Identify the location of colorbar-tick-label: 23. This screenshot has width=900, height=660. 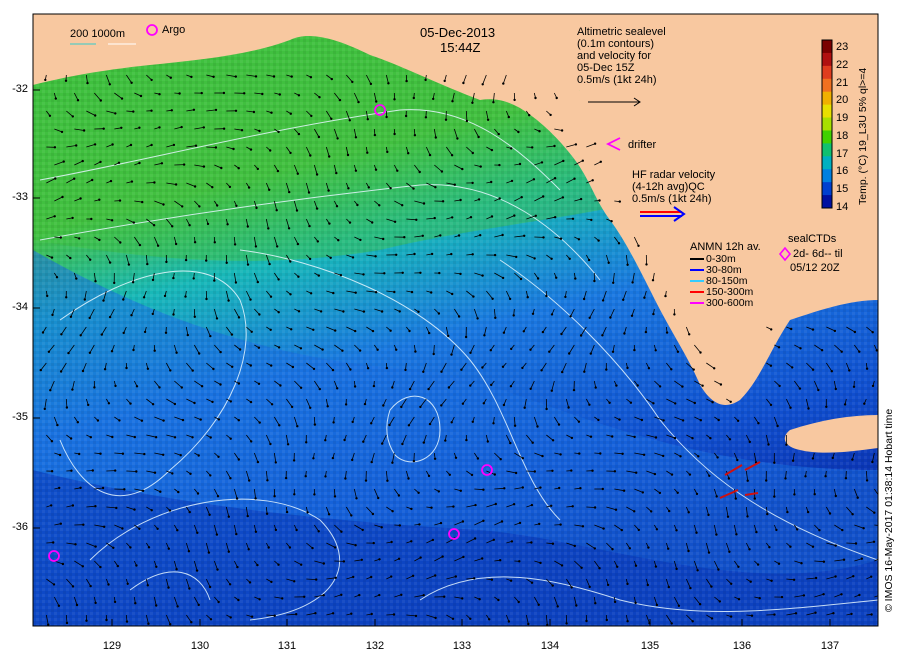
(842, 47).